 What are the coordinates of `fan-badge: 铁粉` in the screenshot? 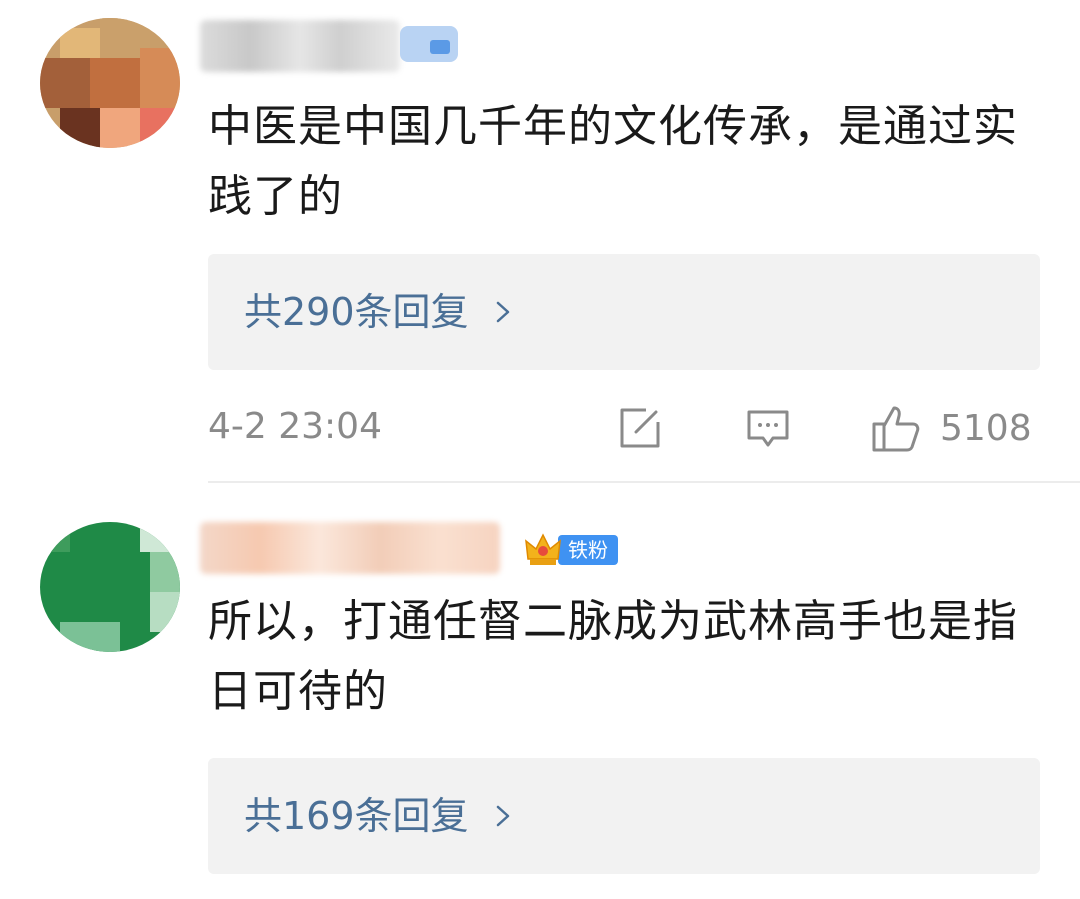 It's located at (570, 550).